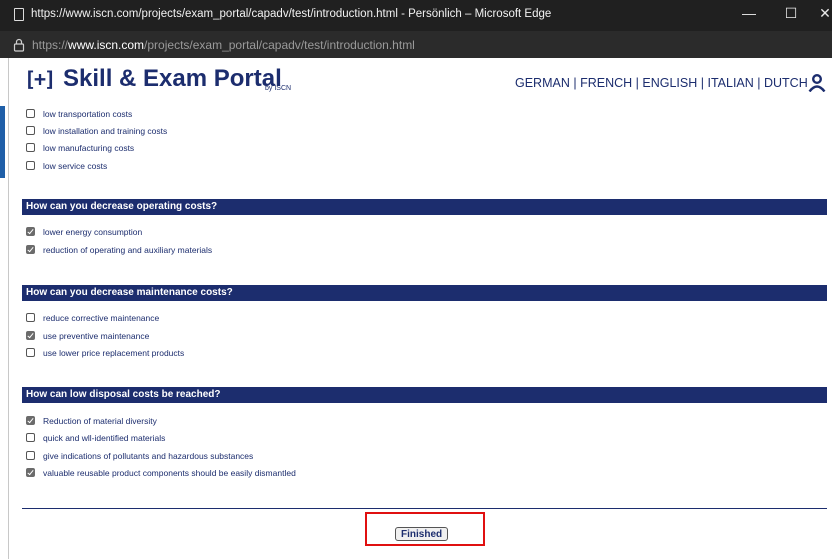 This screenshot has height=559, width=832. Describe the element at coordinates (424, 293) in the screenshot. I see `question-heading: How can you decrease maintenance costs?` at that location.